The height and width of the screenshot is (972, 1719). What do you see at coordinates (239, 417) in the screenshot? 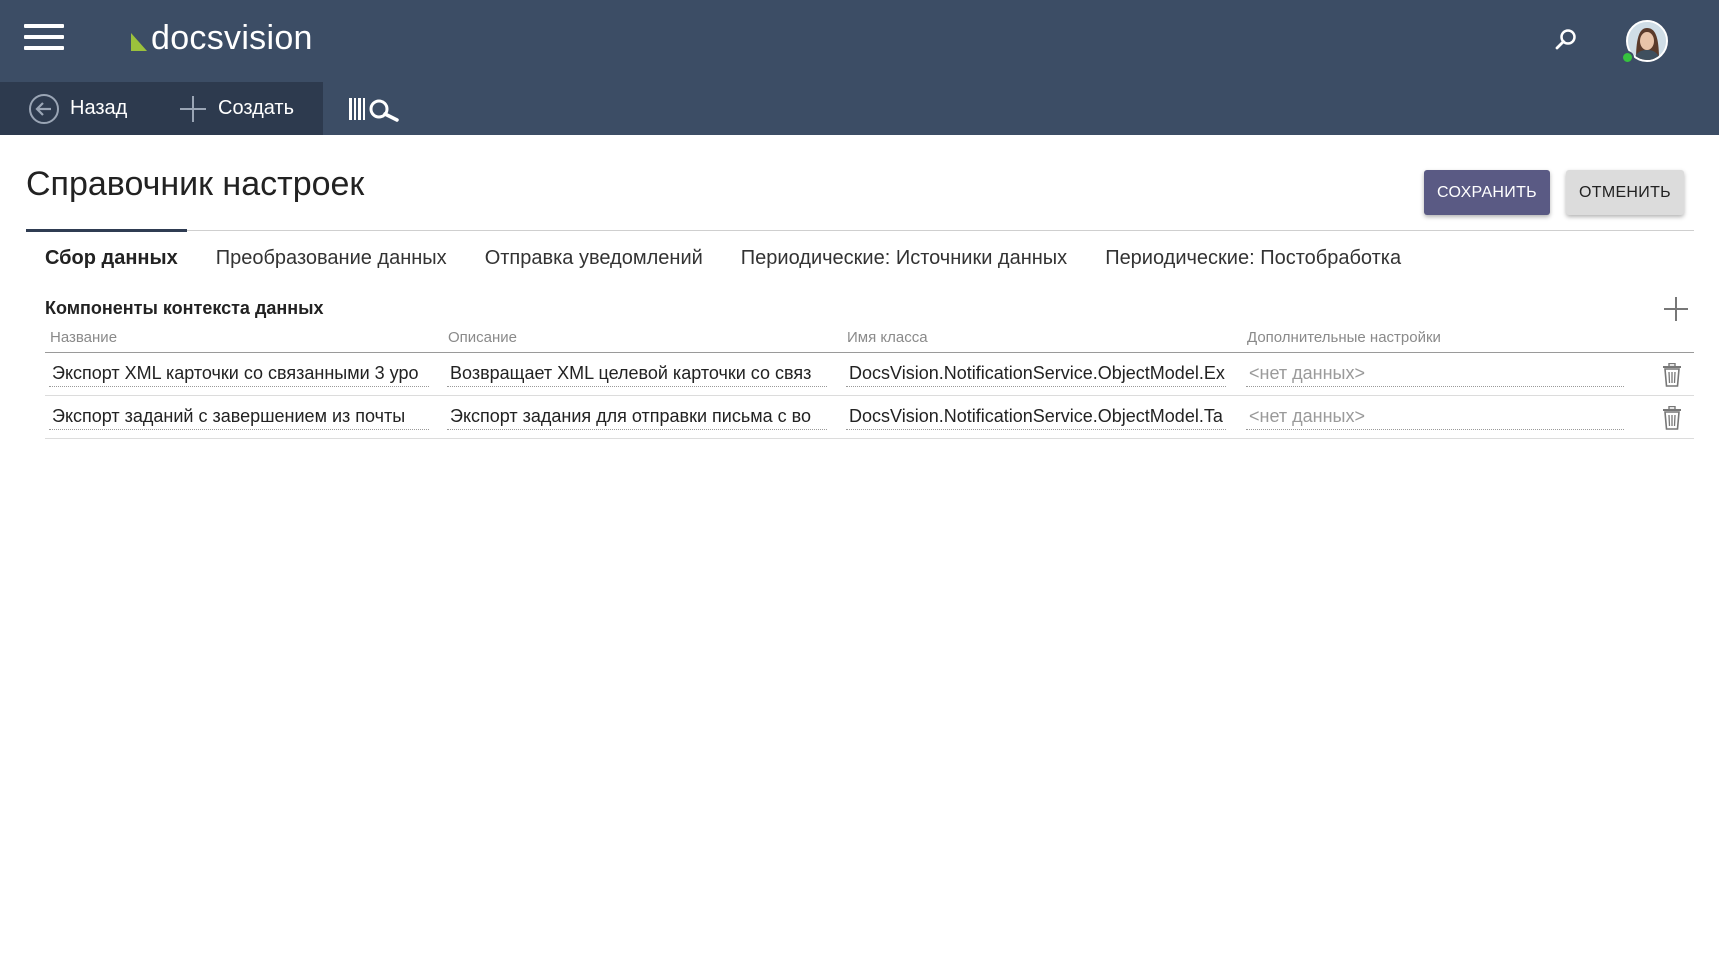
I see `name-field: Экспорт заданий с завершением из почты` at bounding box center [239, 417].